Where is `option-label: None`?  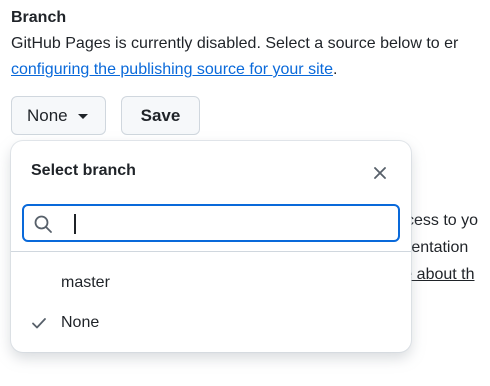
option-label: None is located at coordinates (80, 322).